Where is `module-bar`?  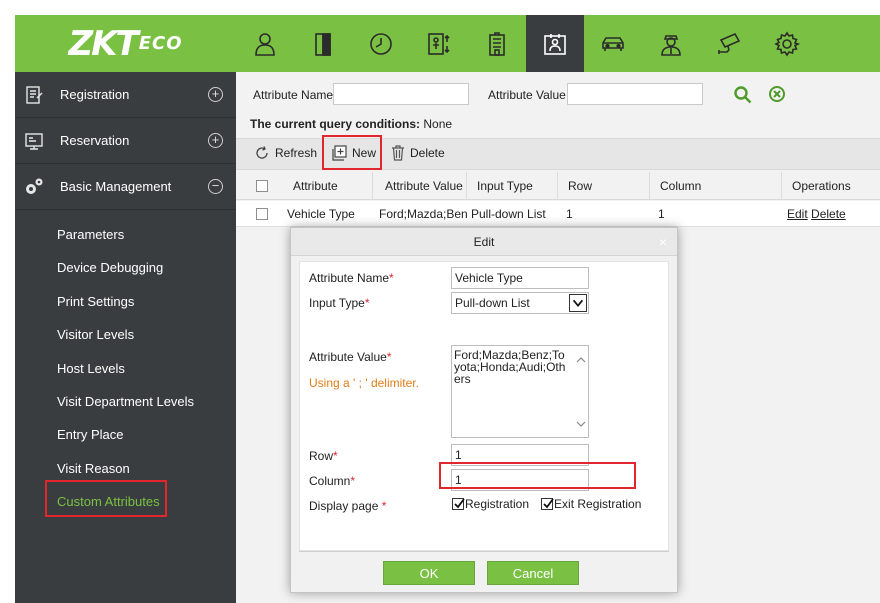
module-bar is located at coordinates (558, 43).